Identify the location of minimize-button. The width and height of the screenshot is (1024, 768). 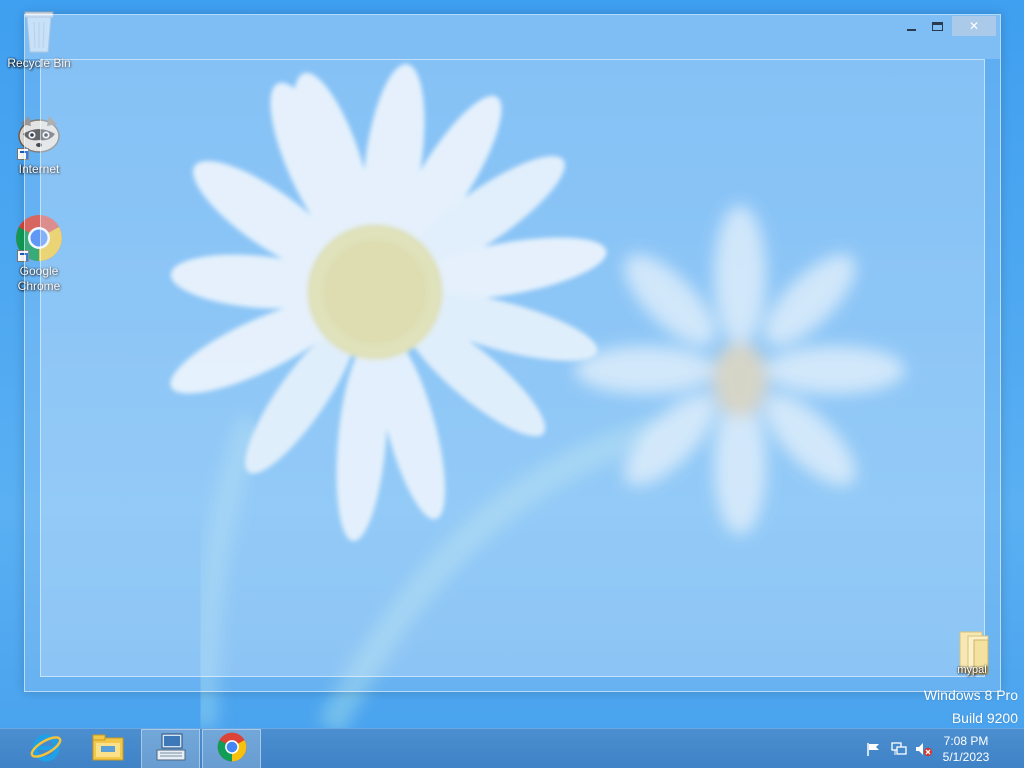
(911, 26).